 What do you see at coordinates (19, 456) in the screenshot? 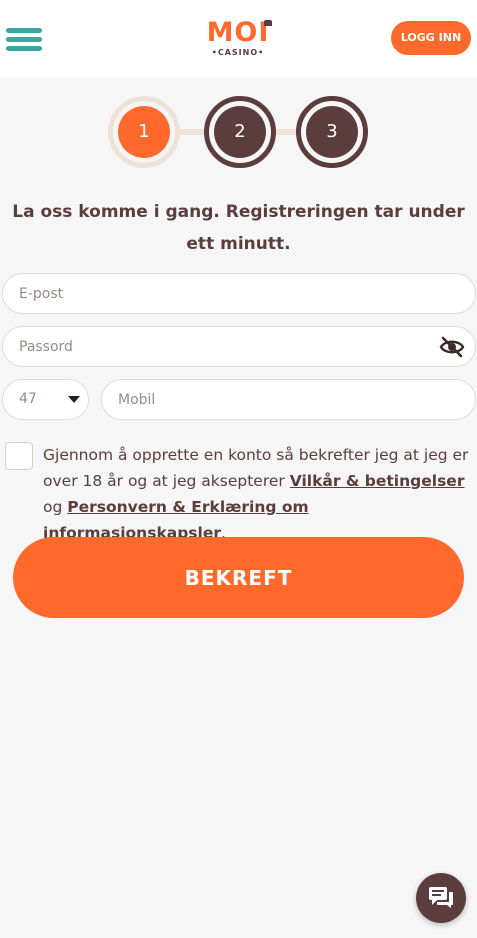
I see `terms-checkbox` at bounding box center [19, 456].